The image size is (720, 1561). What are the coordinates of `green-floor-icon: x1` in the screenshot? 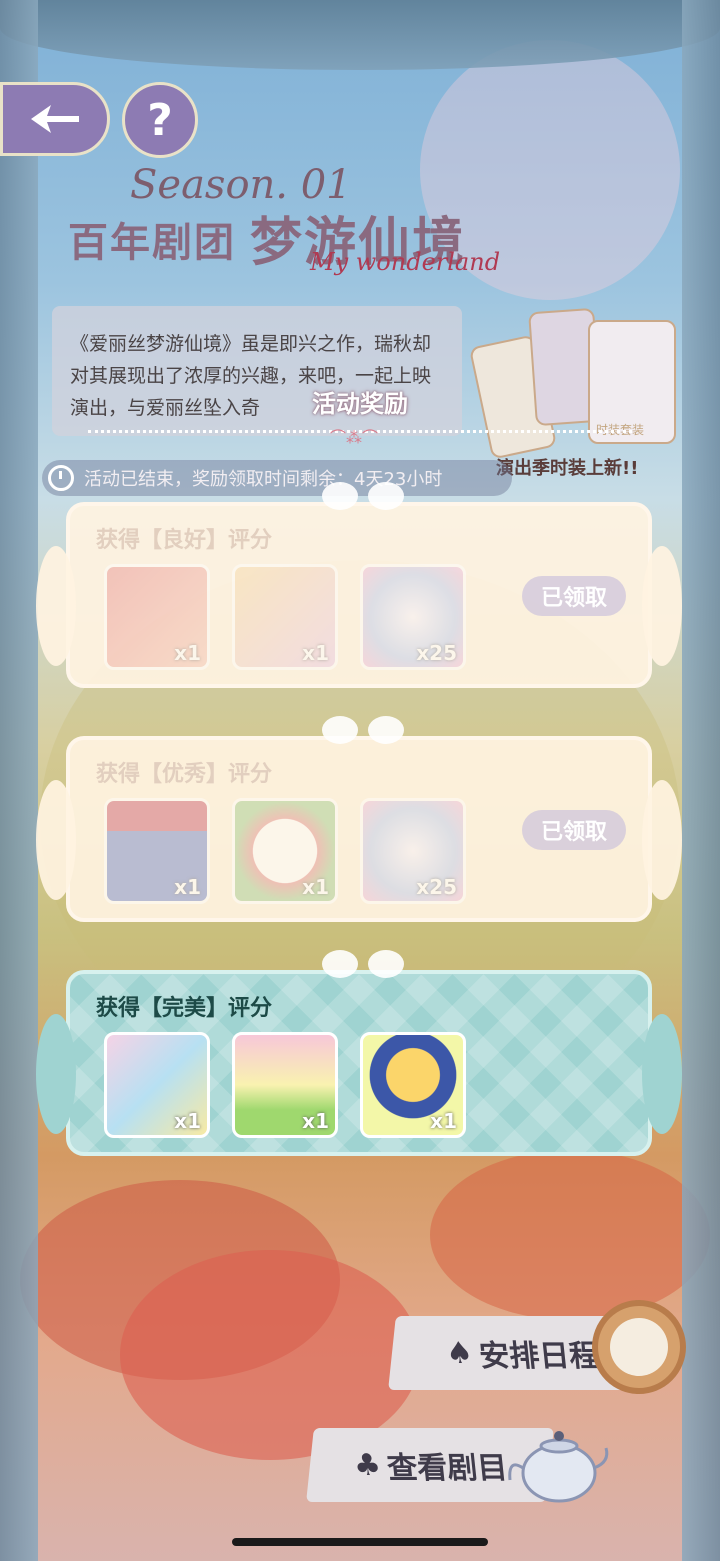 It's located at (285, 1085).